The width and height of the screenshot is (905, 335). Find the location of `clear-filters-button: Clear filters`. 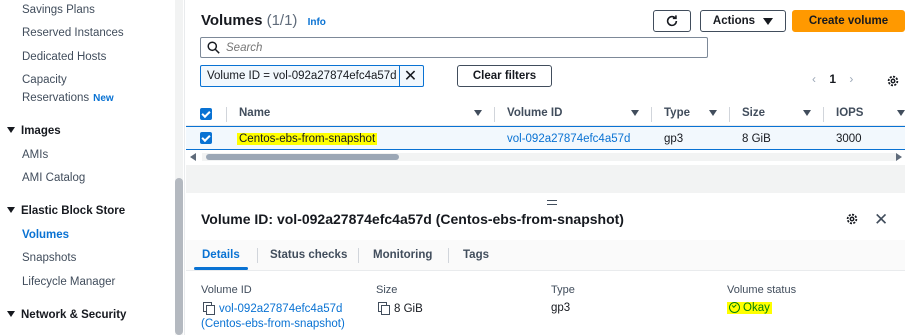

clear-filters-button: Clear filters is located at coordinates (504, 76).